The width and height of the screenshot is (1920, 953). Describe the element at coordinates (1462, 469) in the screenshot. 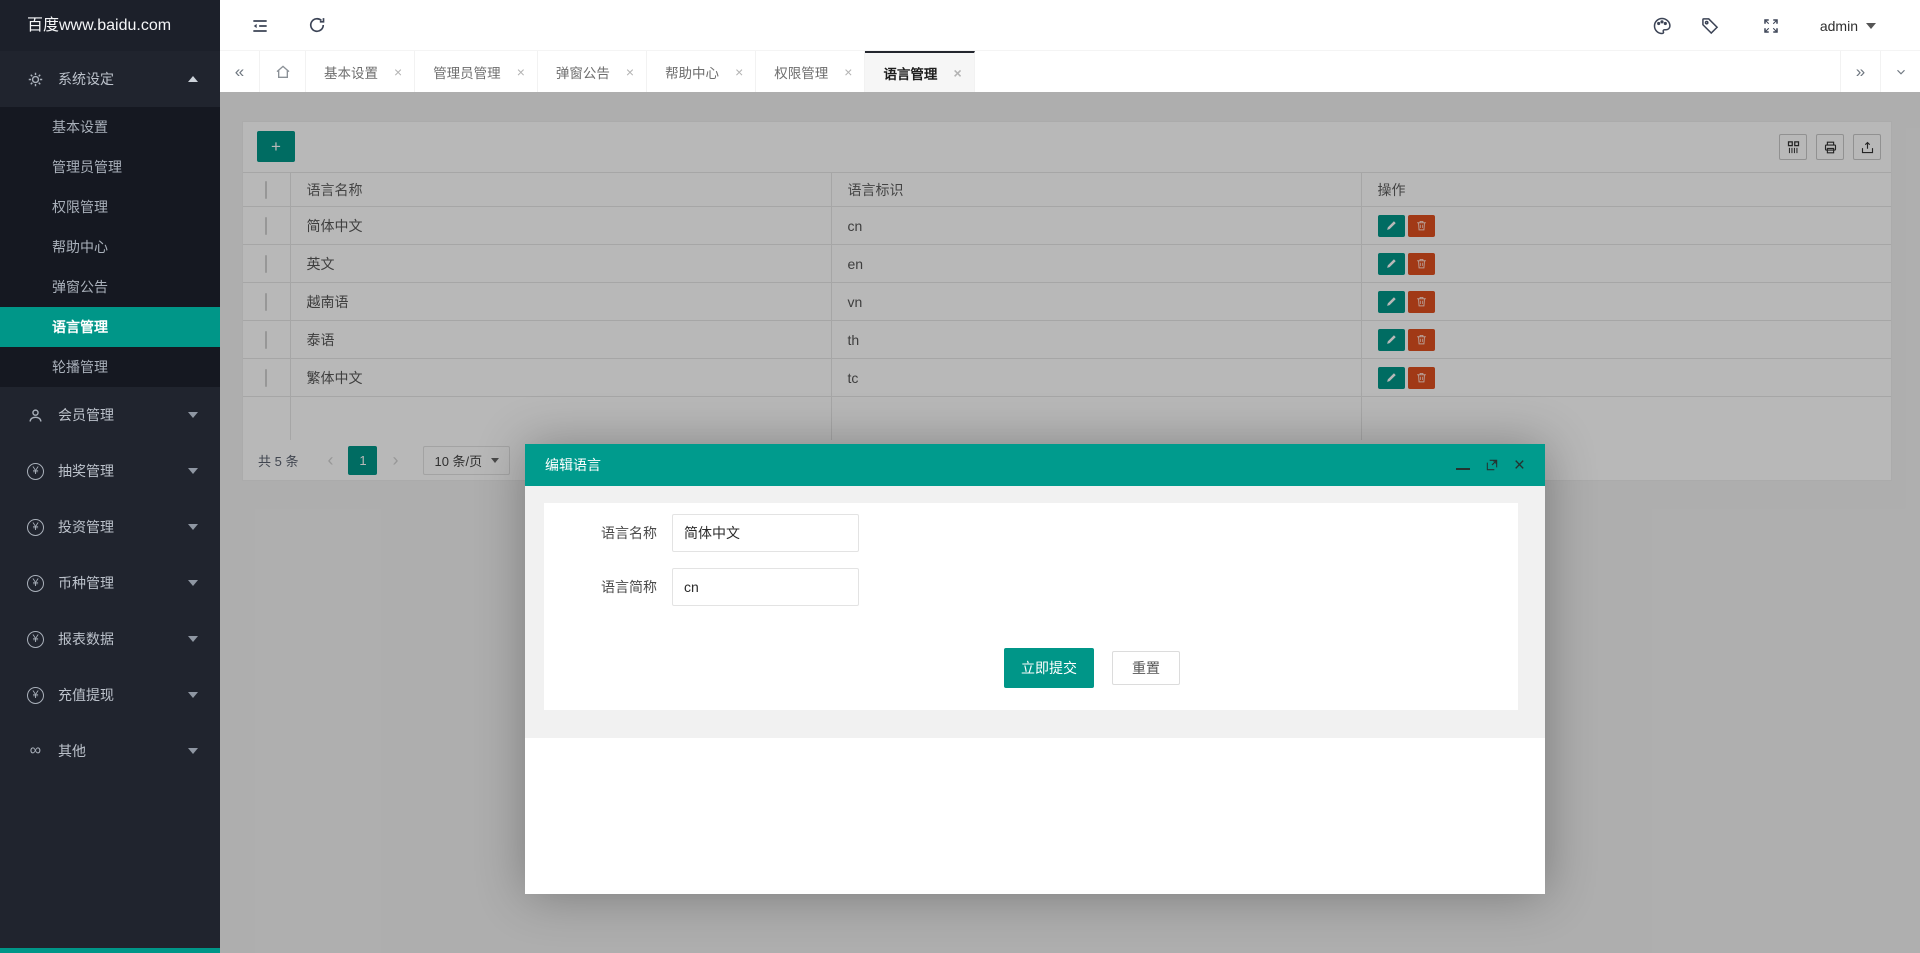

I see `minimize-icon` at that location.